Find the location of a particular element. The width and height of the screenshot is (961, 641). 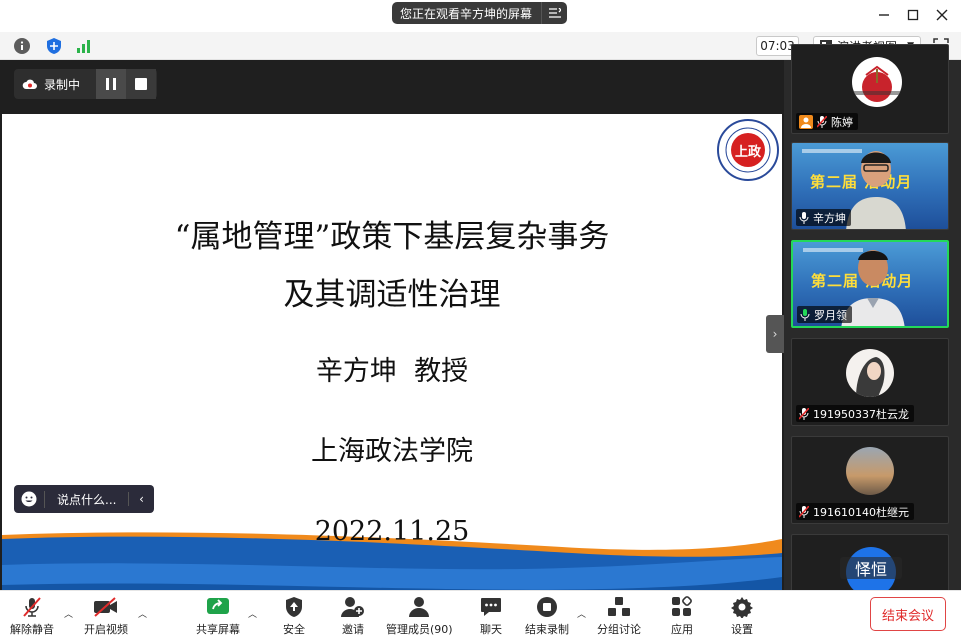

sharing-text: 您正在观看辛方坤的屏幕 is located at coordinates (466, 13).